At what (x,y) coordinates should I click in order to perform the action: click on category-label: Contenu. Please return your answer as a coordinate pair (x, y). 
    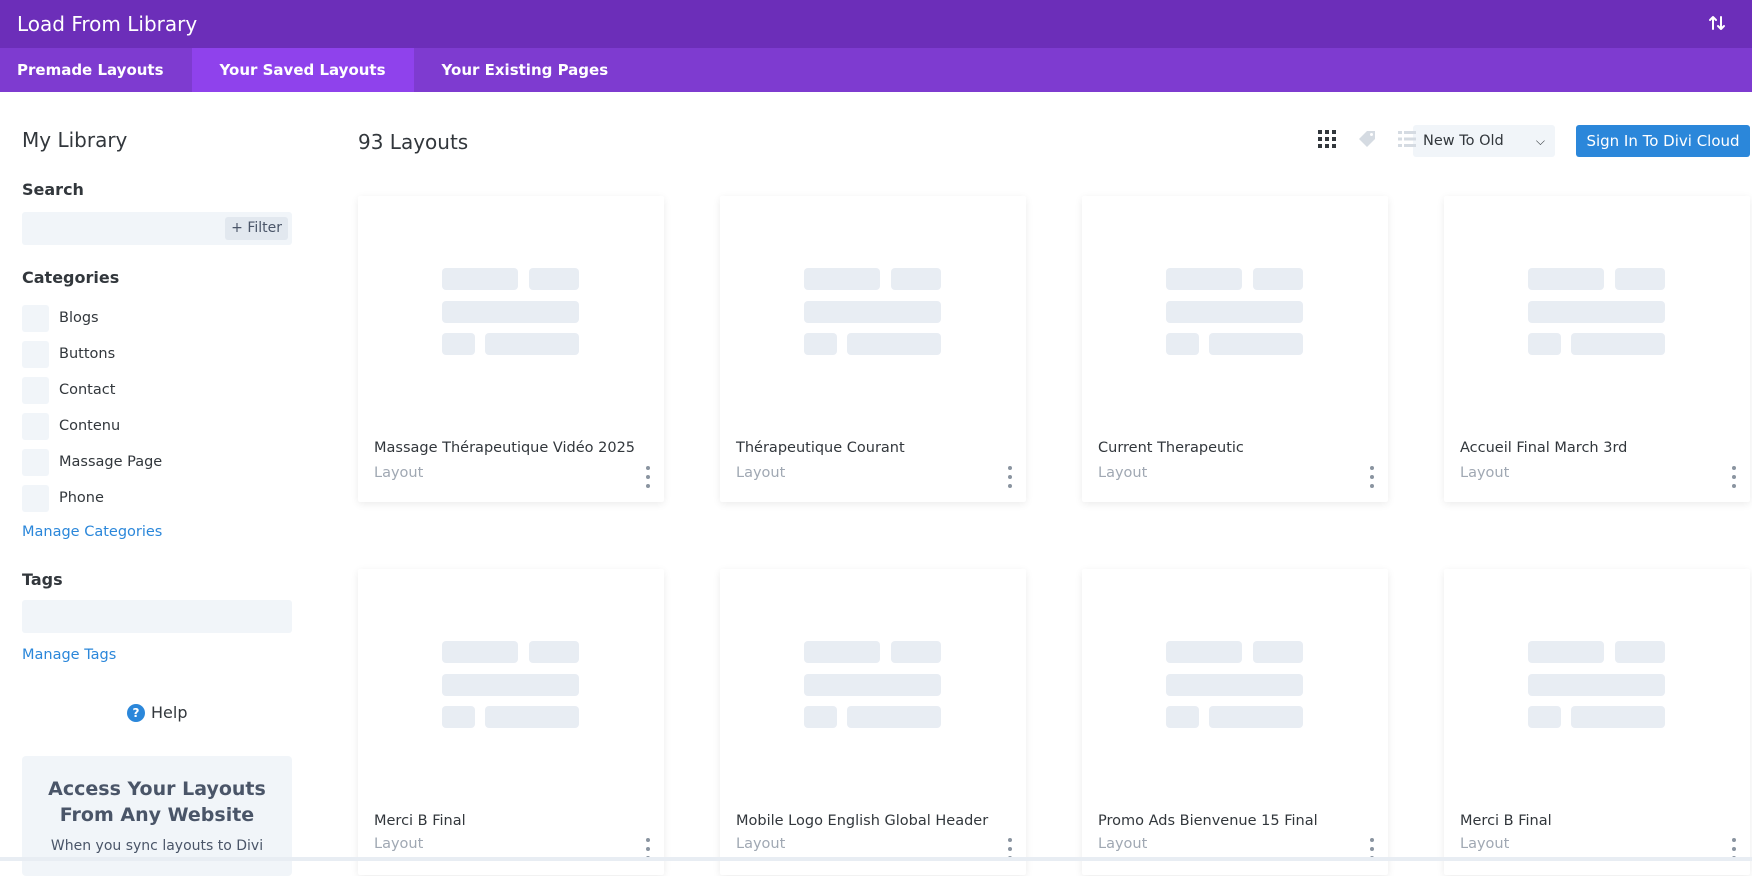
    Looking at the image, I should click on (89, 426).